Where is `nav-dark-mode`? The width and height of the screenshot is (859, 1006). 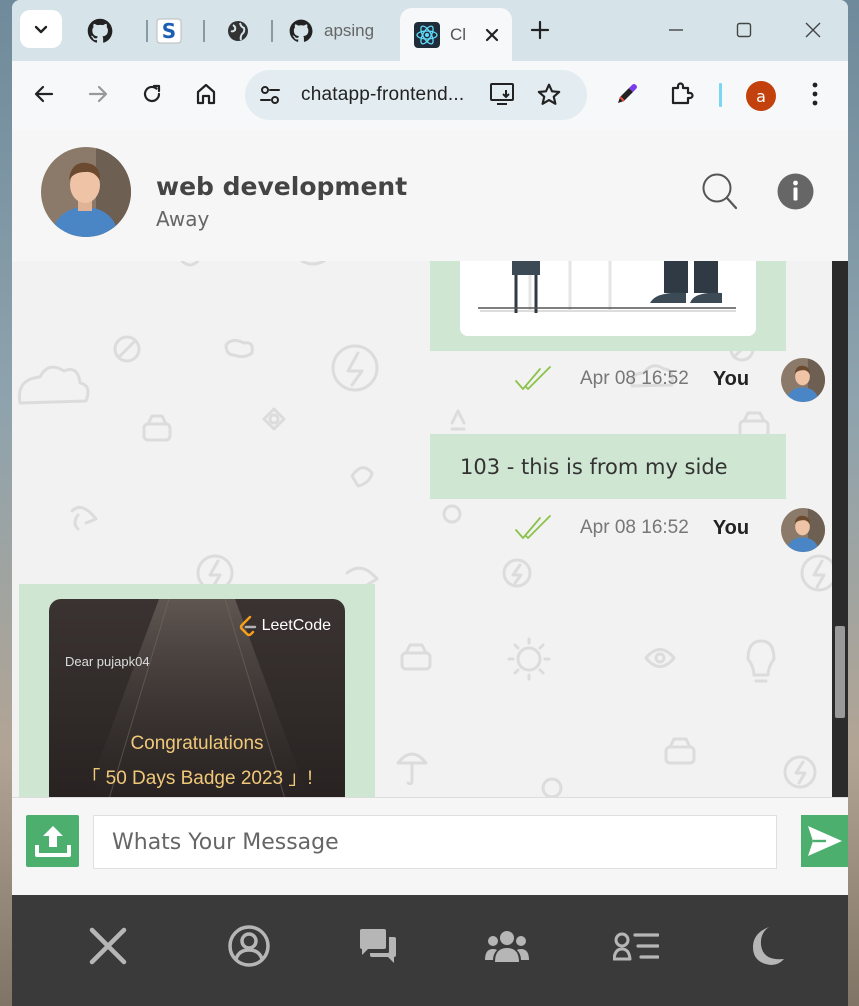 nav-dark-mode is located at coordinates (765, 946).